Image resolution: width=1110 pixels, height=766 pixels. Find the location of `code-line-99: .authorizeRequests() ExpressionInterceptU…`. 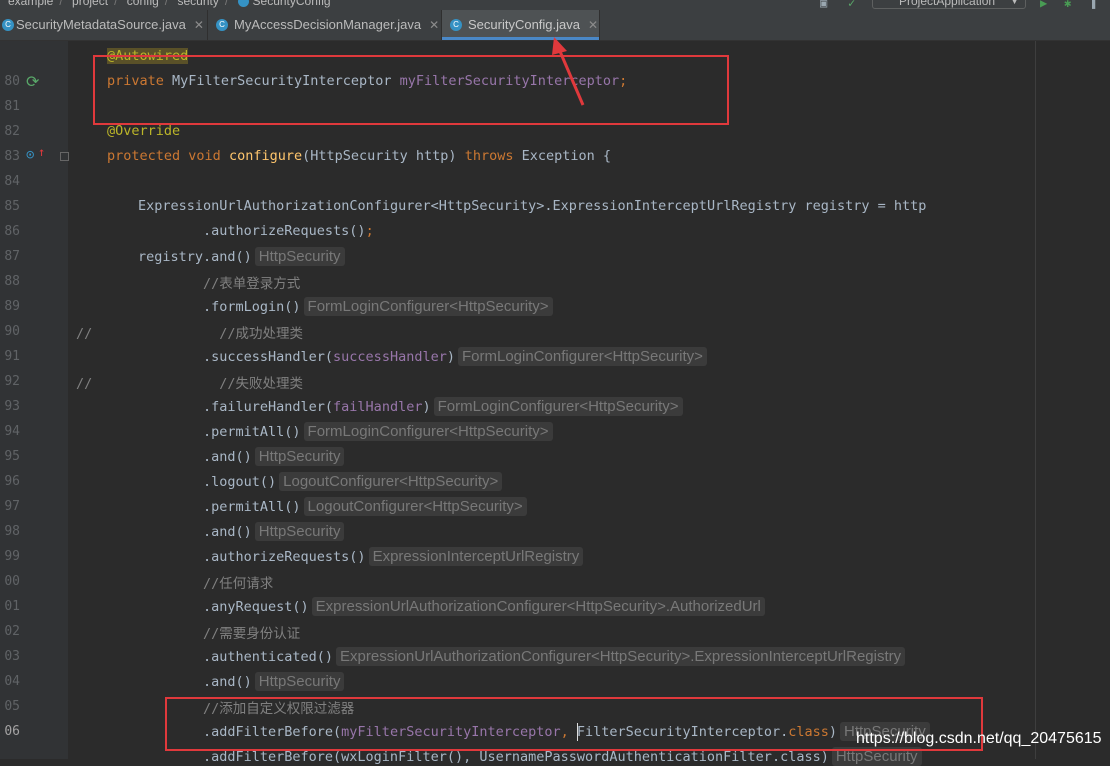

code-line-99: .authorizeRequests() ExpressionInterceptU… is located at coordinates (393, 556).